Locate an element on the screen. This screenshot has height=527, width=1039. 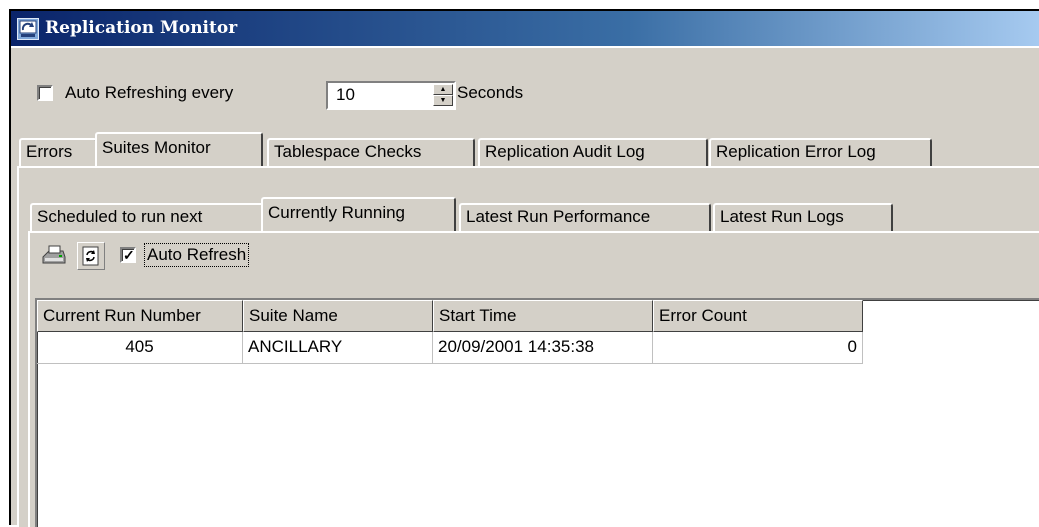
column-header: Start Time is located at coordinates (543, 316).